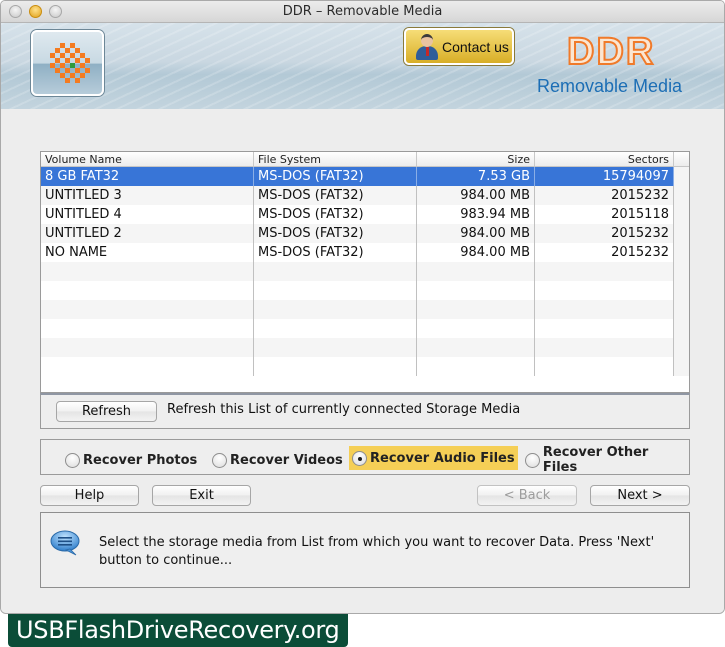 The width and height of the screenshot is (725, 647). What do you see at coordinates (201, 495) in the screenshot?
I see `exit-button: Exit` at bounding box center [201, 495].